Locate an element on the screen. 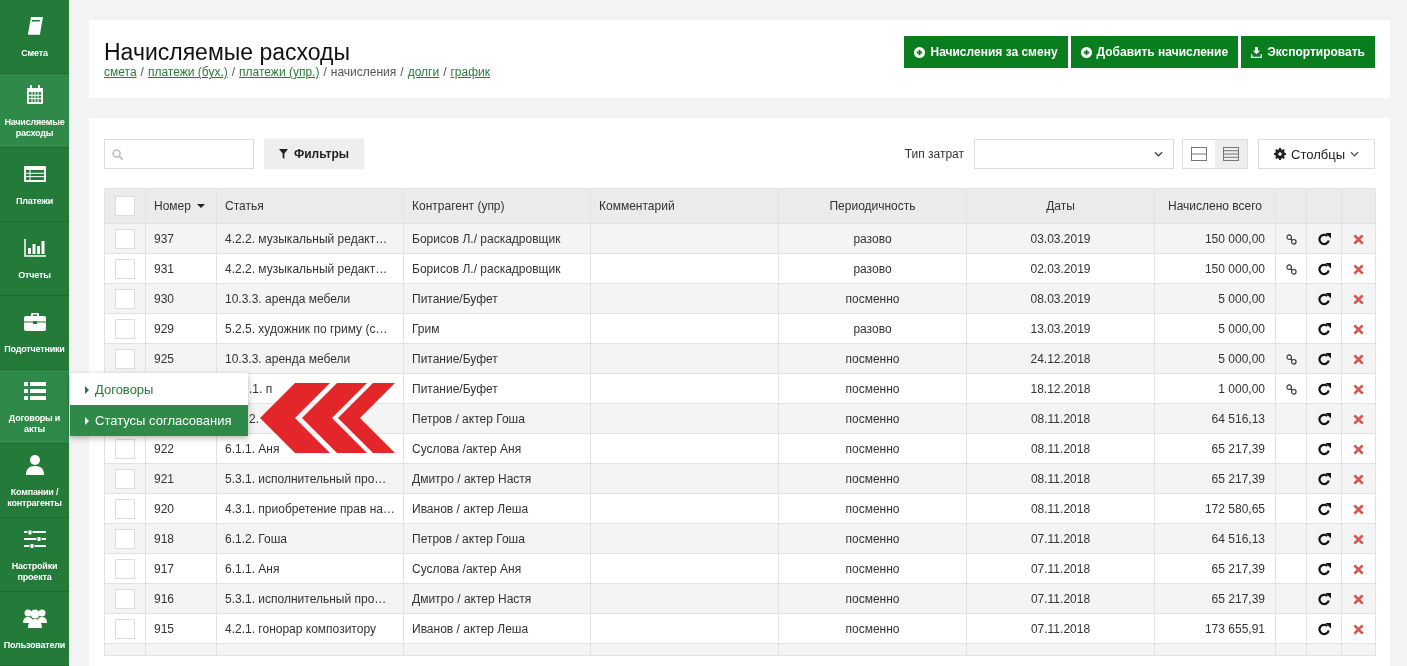 This screenshot has height=666, width=1407. header-button: Экспортировать is located at coordinates (1308, 52).